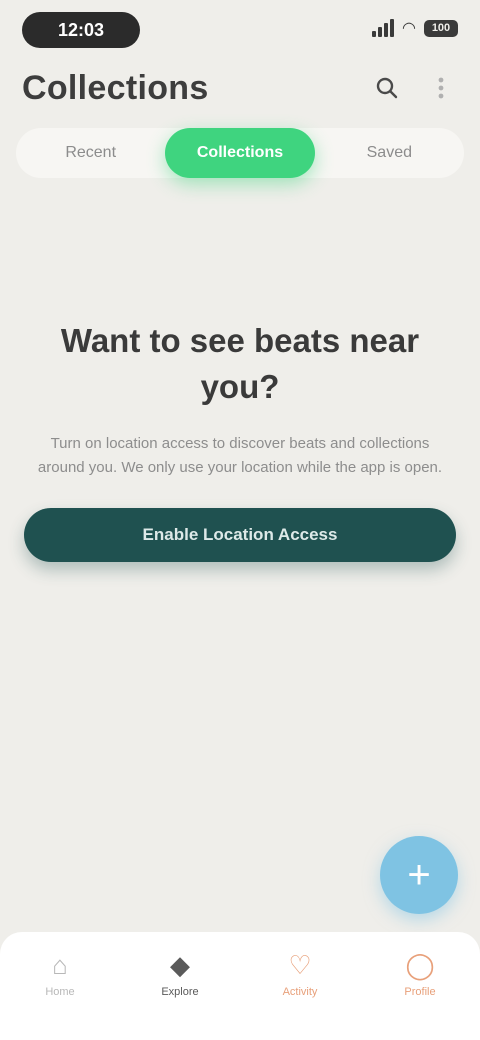  Describe the element at coordinates (420, 965) in the screenshot. I see `profile-icon: ◯` at that location.